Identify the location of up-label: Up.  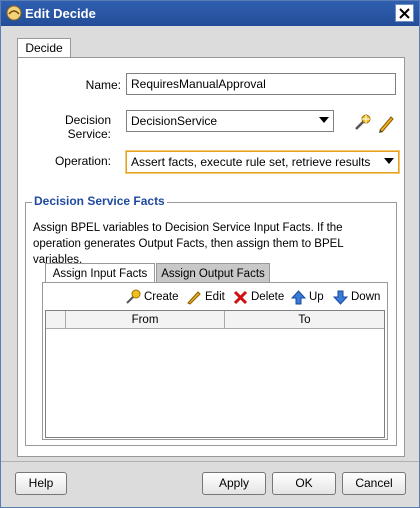
(316, 297).